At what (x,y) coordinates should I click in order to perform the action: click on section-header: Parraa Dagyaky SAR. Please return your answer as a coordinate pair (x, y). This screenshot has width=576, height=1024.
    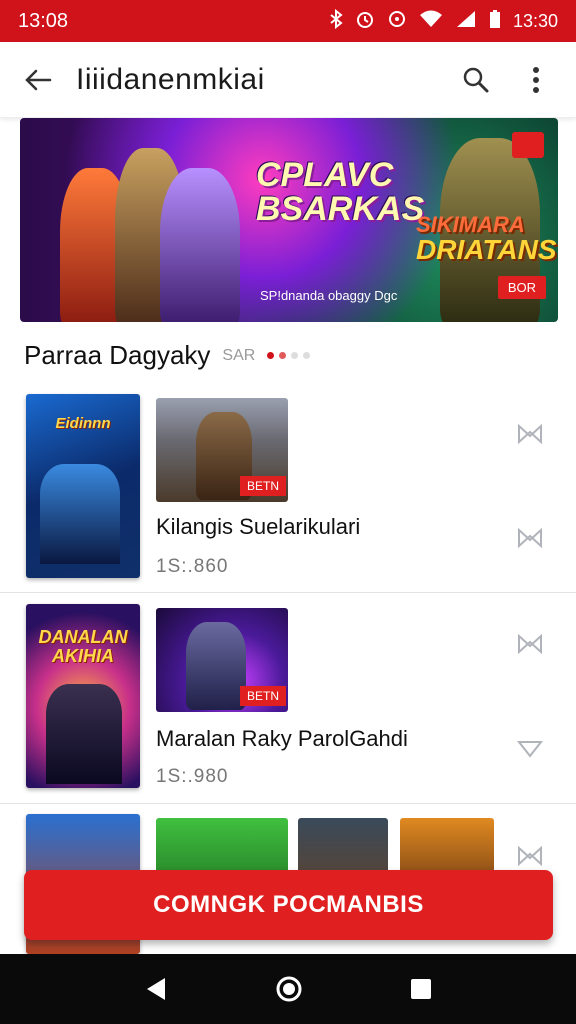
    Looking at the image, I should click on (167, 355).